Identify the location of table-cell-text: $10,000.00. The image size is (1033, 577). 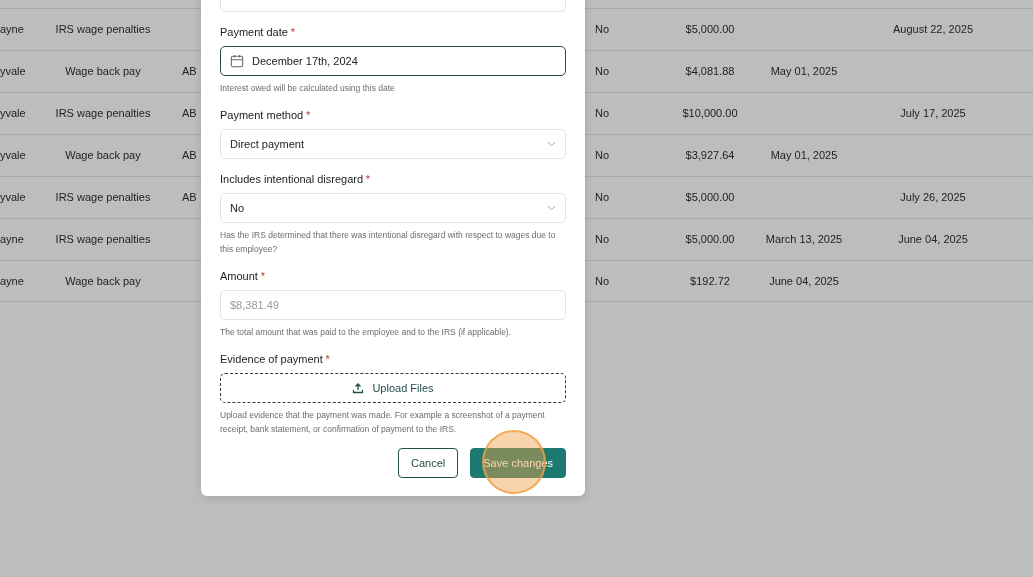
(710, 114).